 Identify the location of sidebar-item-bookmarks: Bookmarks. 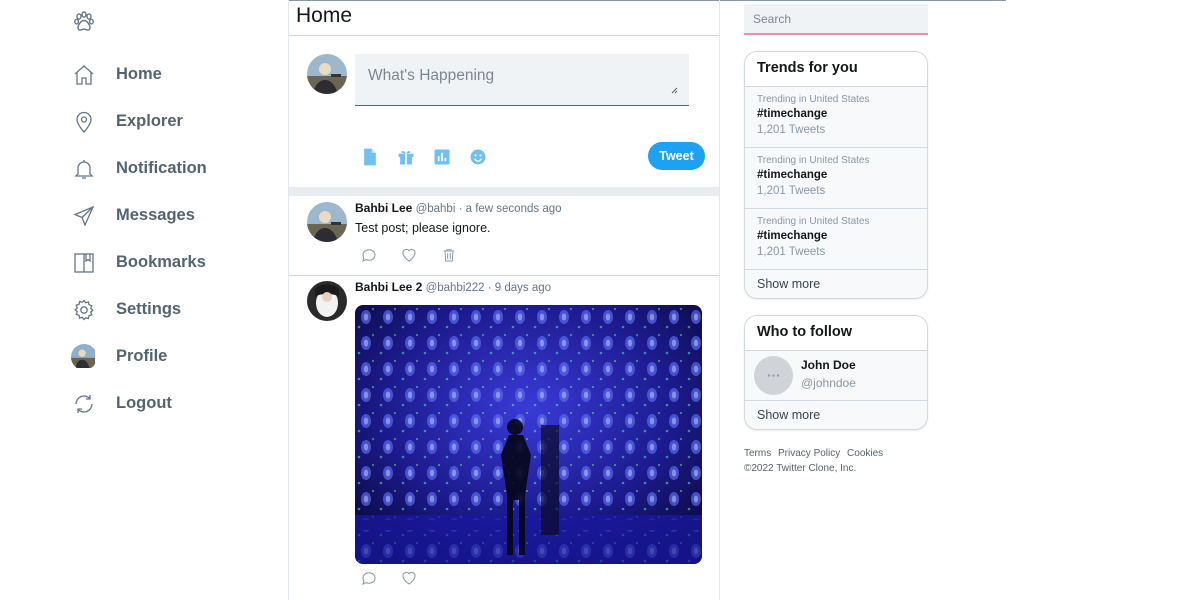
(175, 262).